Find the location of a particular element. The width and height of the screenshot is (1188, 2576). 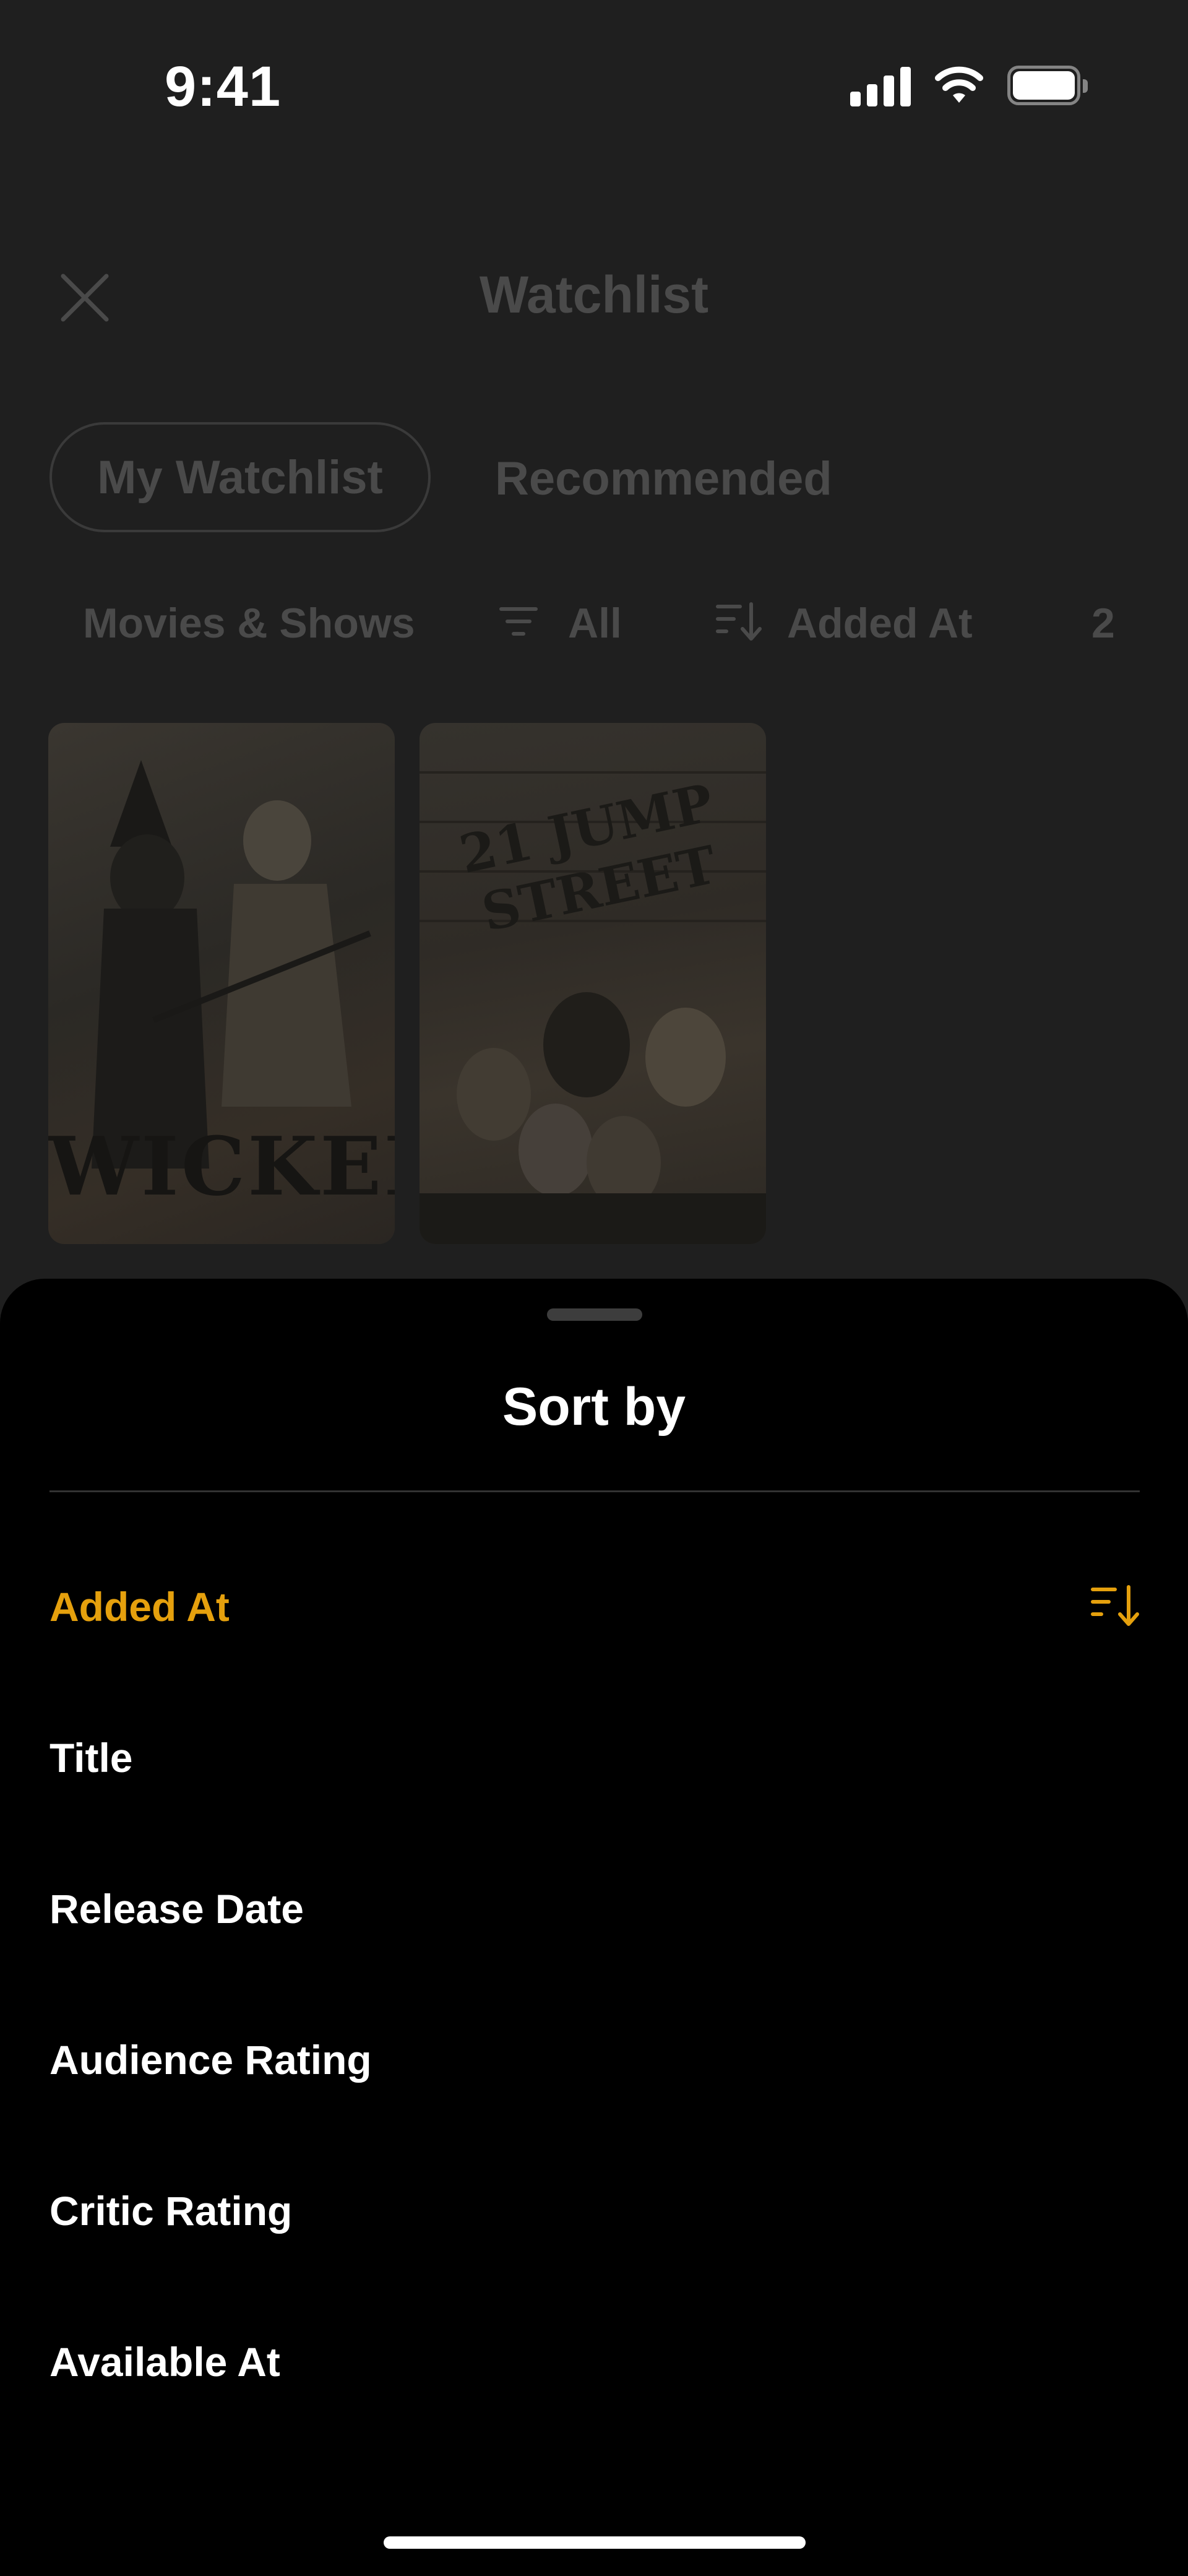

page-title: Watchlist is located at coordinates (594, 295).